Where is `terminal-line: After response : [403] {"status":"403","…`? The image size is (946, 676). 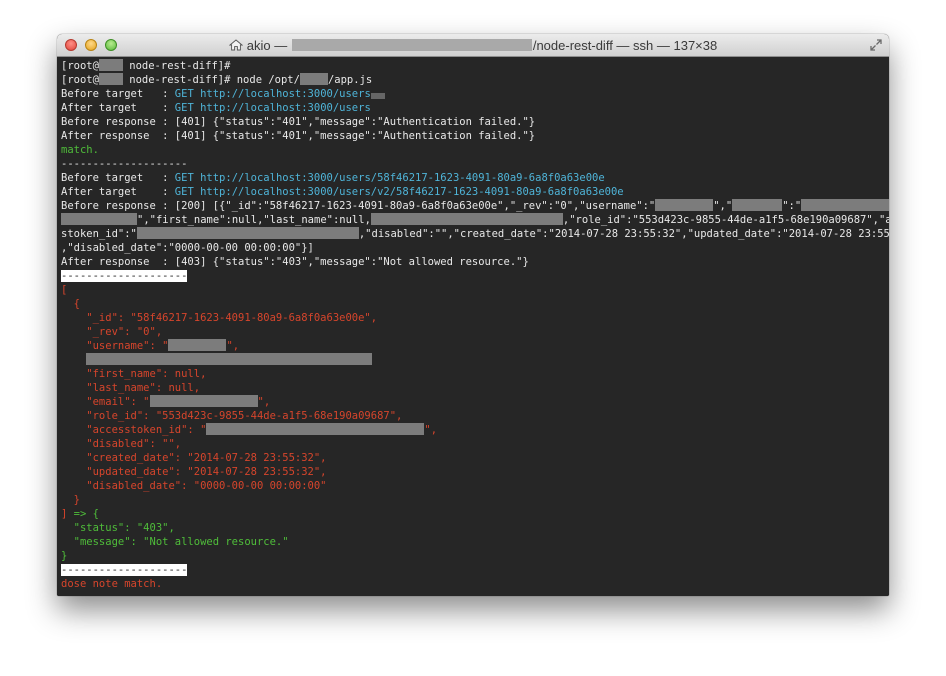 terminal-line: After response : [403] {"status":"403","… is located at coordinates (295, 262).